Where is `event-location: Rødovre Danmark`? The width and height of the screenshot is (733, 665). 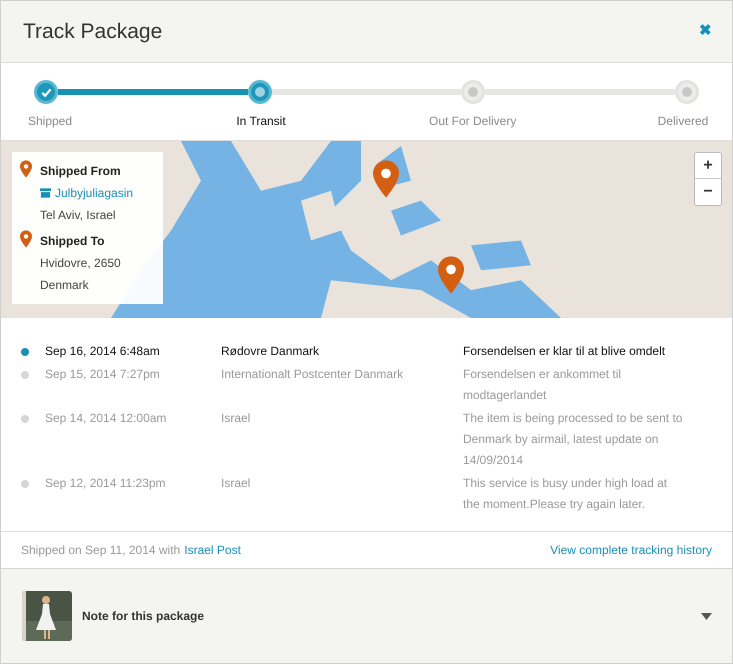
event-location: Rødovre Danmark is located at coordinates (270, 351).